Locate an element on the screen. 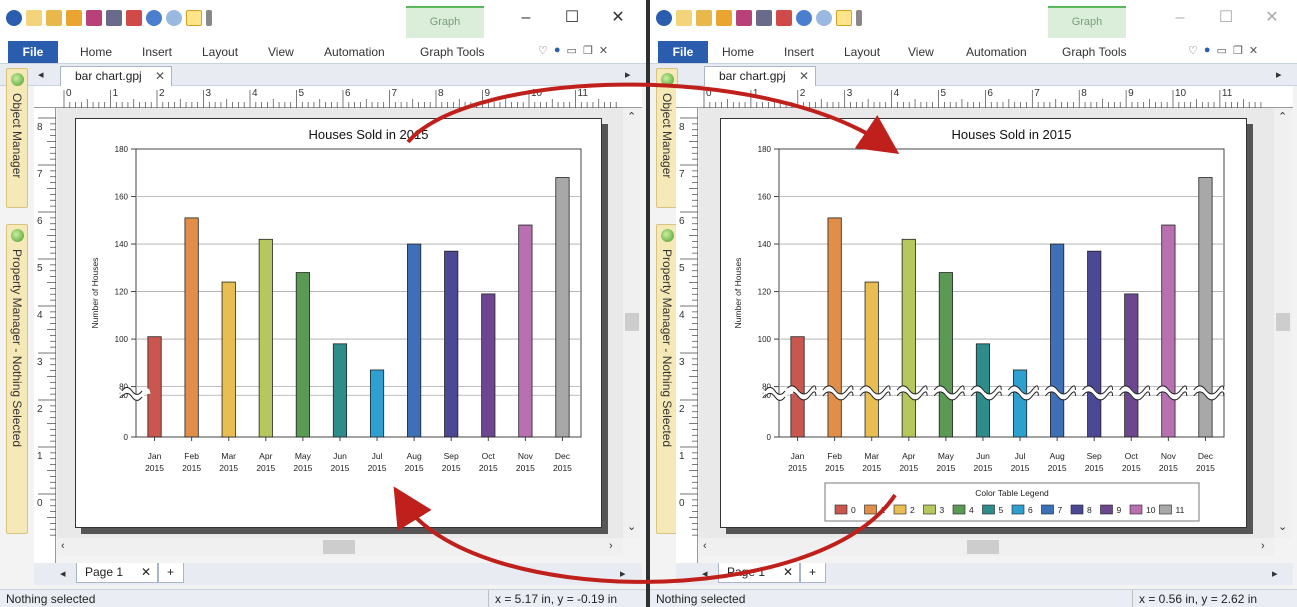 The image size is (1297, 607). ruler-number: 5 is located at coordinates (682, 268).